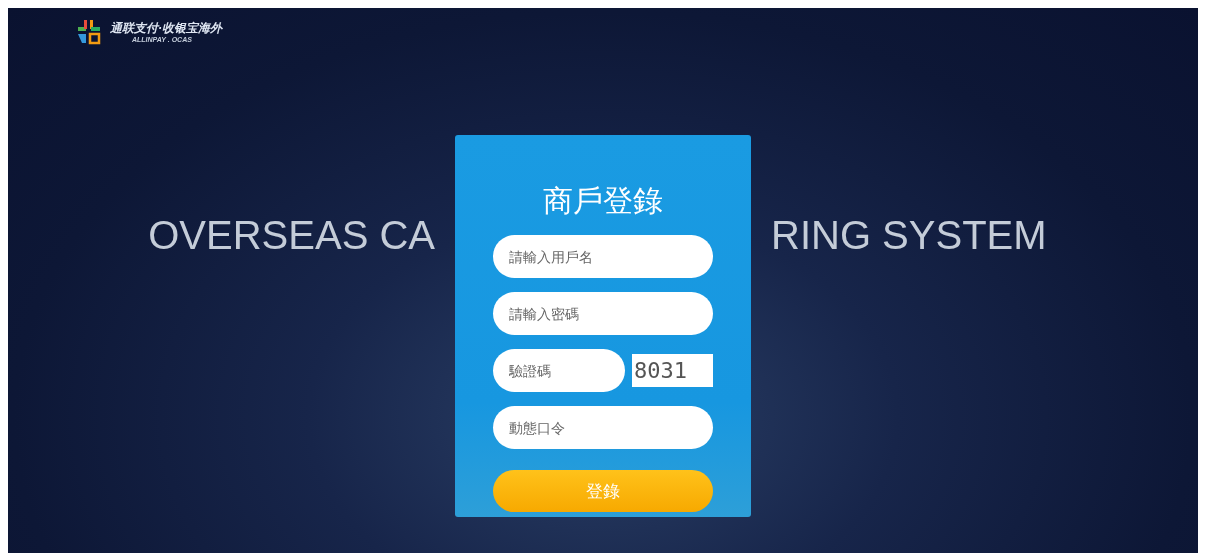  Describe the element at coordinates (672, 370) in the screenshot. I see `captcha-image: 8031` at that location.